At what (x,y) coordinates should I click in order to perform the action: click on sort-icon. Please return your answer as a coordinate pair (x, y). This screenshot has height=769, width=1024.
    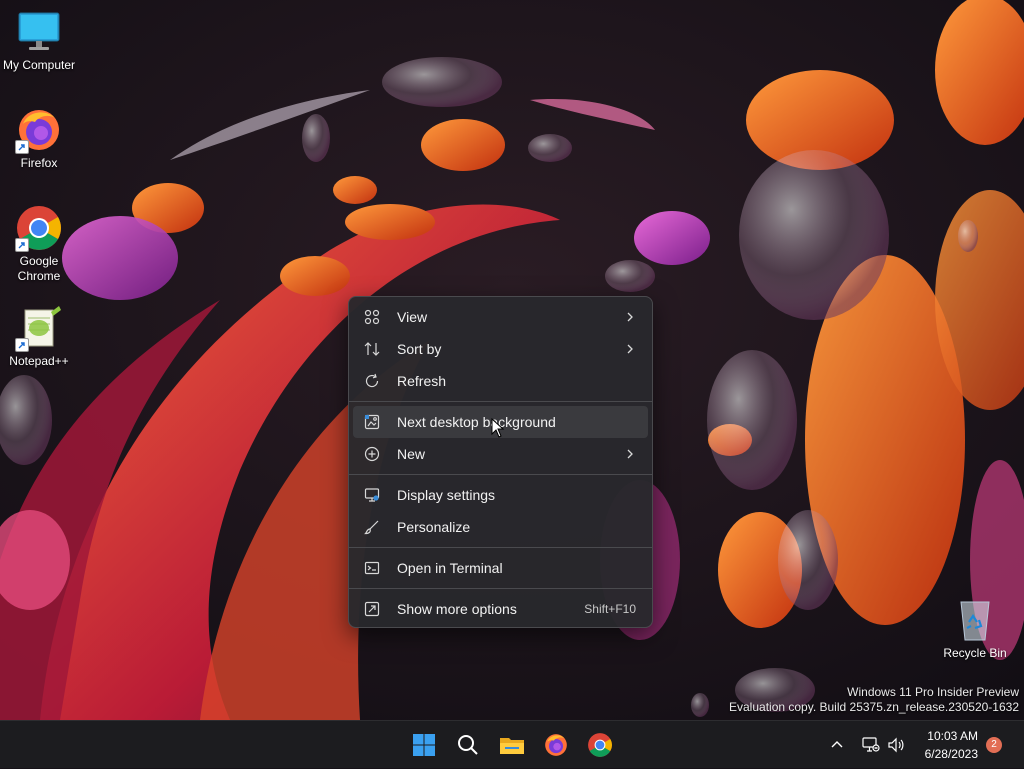
    Looking at the image, I should click on (372, 349).